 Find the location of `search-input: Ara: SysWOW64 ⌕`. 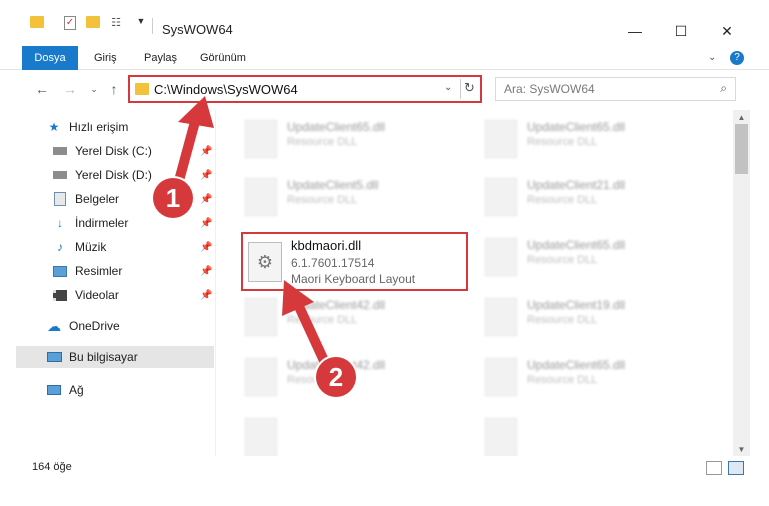

search-input: Ara: SysWOW64 ⌕ is located at coordinates (615, 89).